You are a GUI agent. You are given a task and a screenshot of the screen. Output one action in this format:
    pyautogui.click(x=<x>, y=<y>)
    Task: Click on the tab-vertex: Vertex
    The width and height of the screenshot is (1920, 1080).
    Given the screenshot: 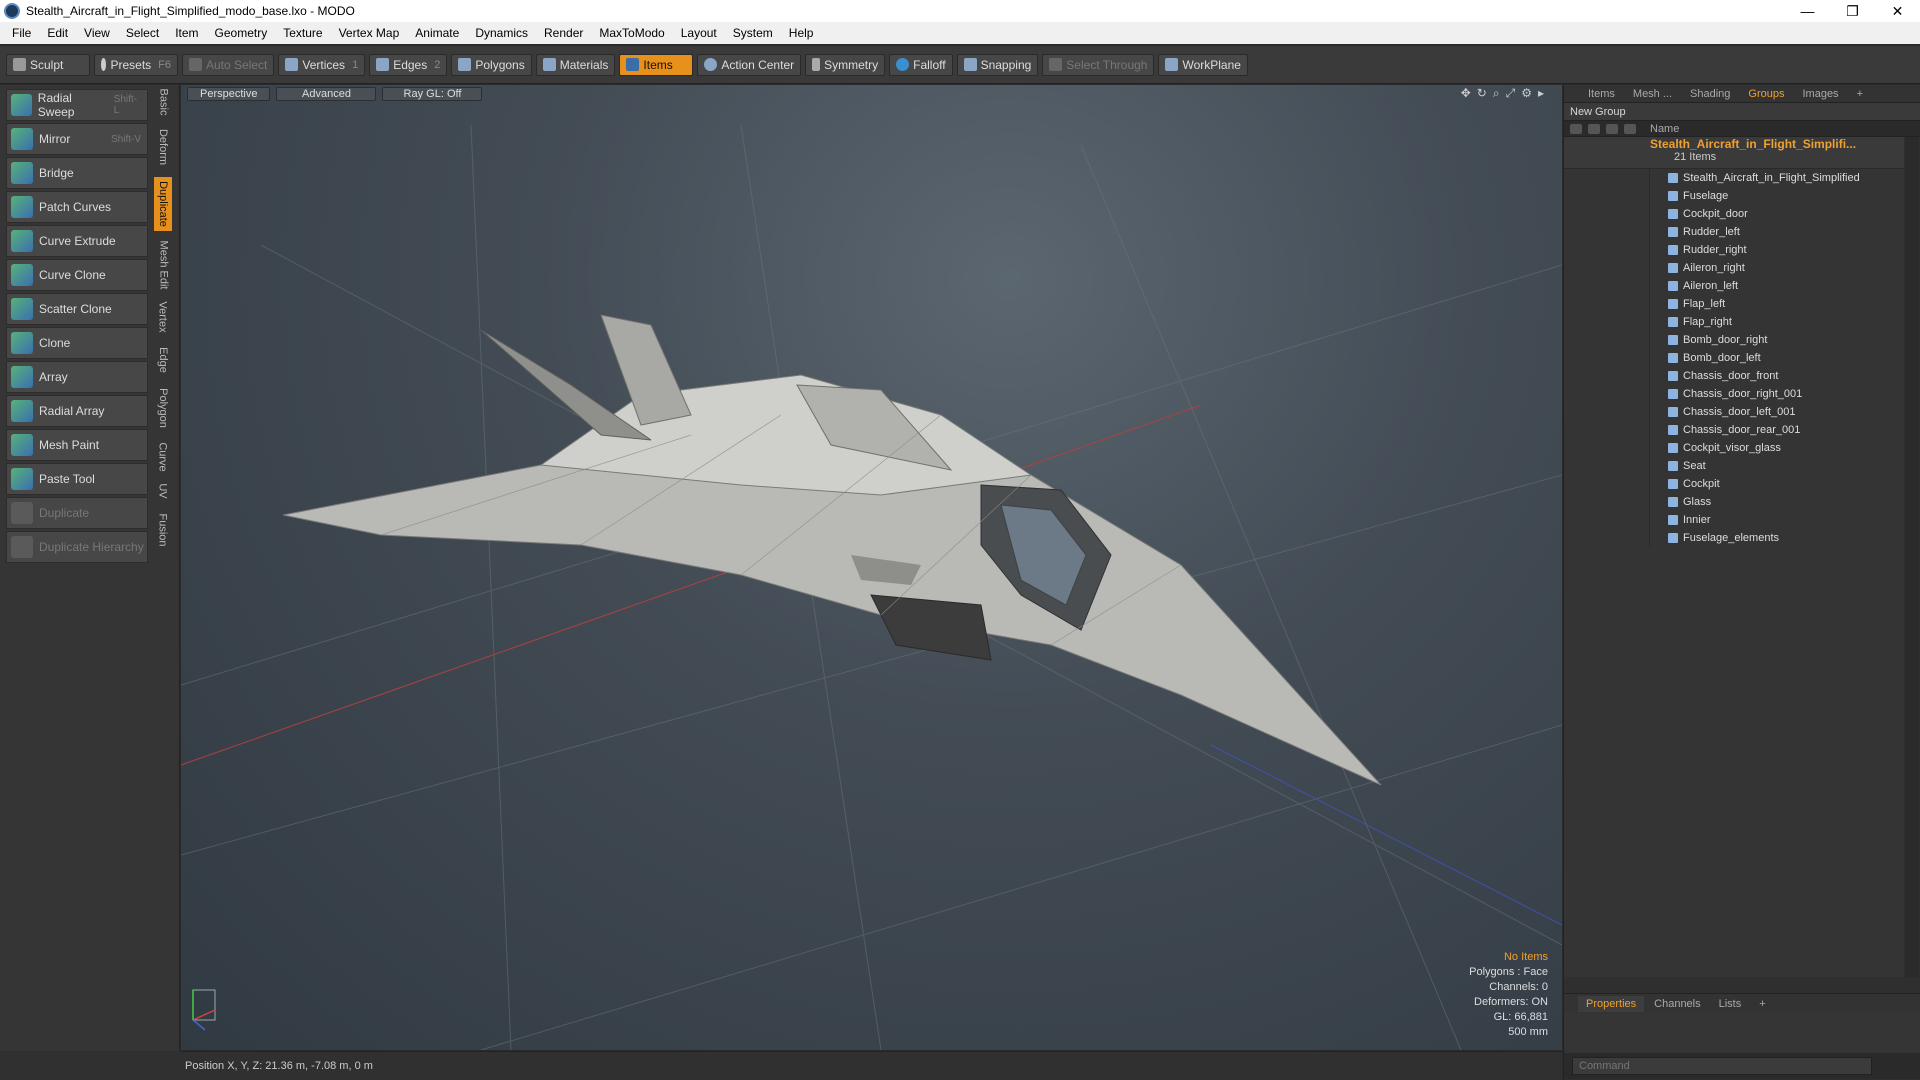 What is the action you would take?
    pyautogui.click(x=163, y=317)
    